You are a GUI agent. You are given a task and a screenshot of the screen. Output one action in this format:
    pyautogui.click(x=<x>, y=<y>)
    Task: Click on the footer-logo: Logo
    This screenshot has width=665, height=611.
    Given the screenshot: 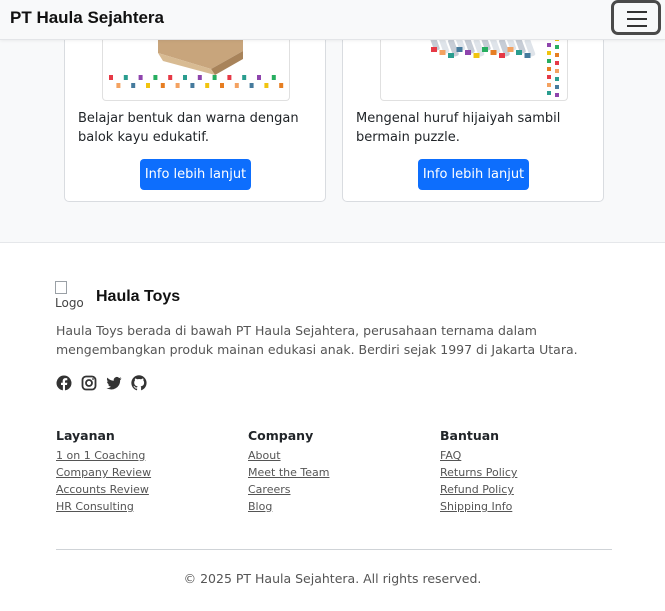 What is the action you would take?
    pyautogui.click(x=69, y=296)
    